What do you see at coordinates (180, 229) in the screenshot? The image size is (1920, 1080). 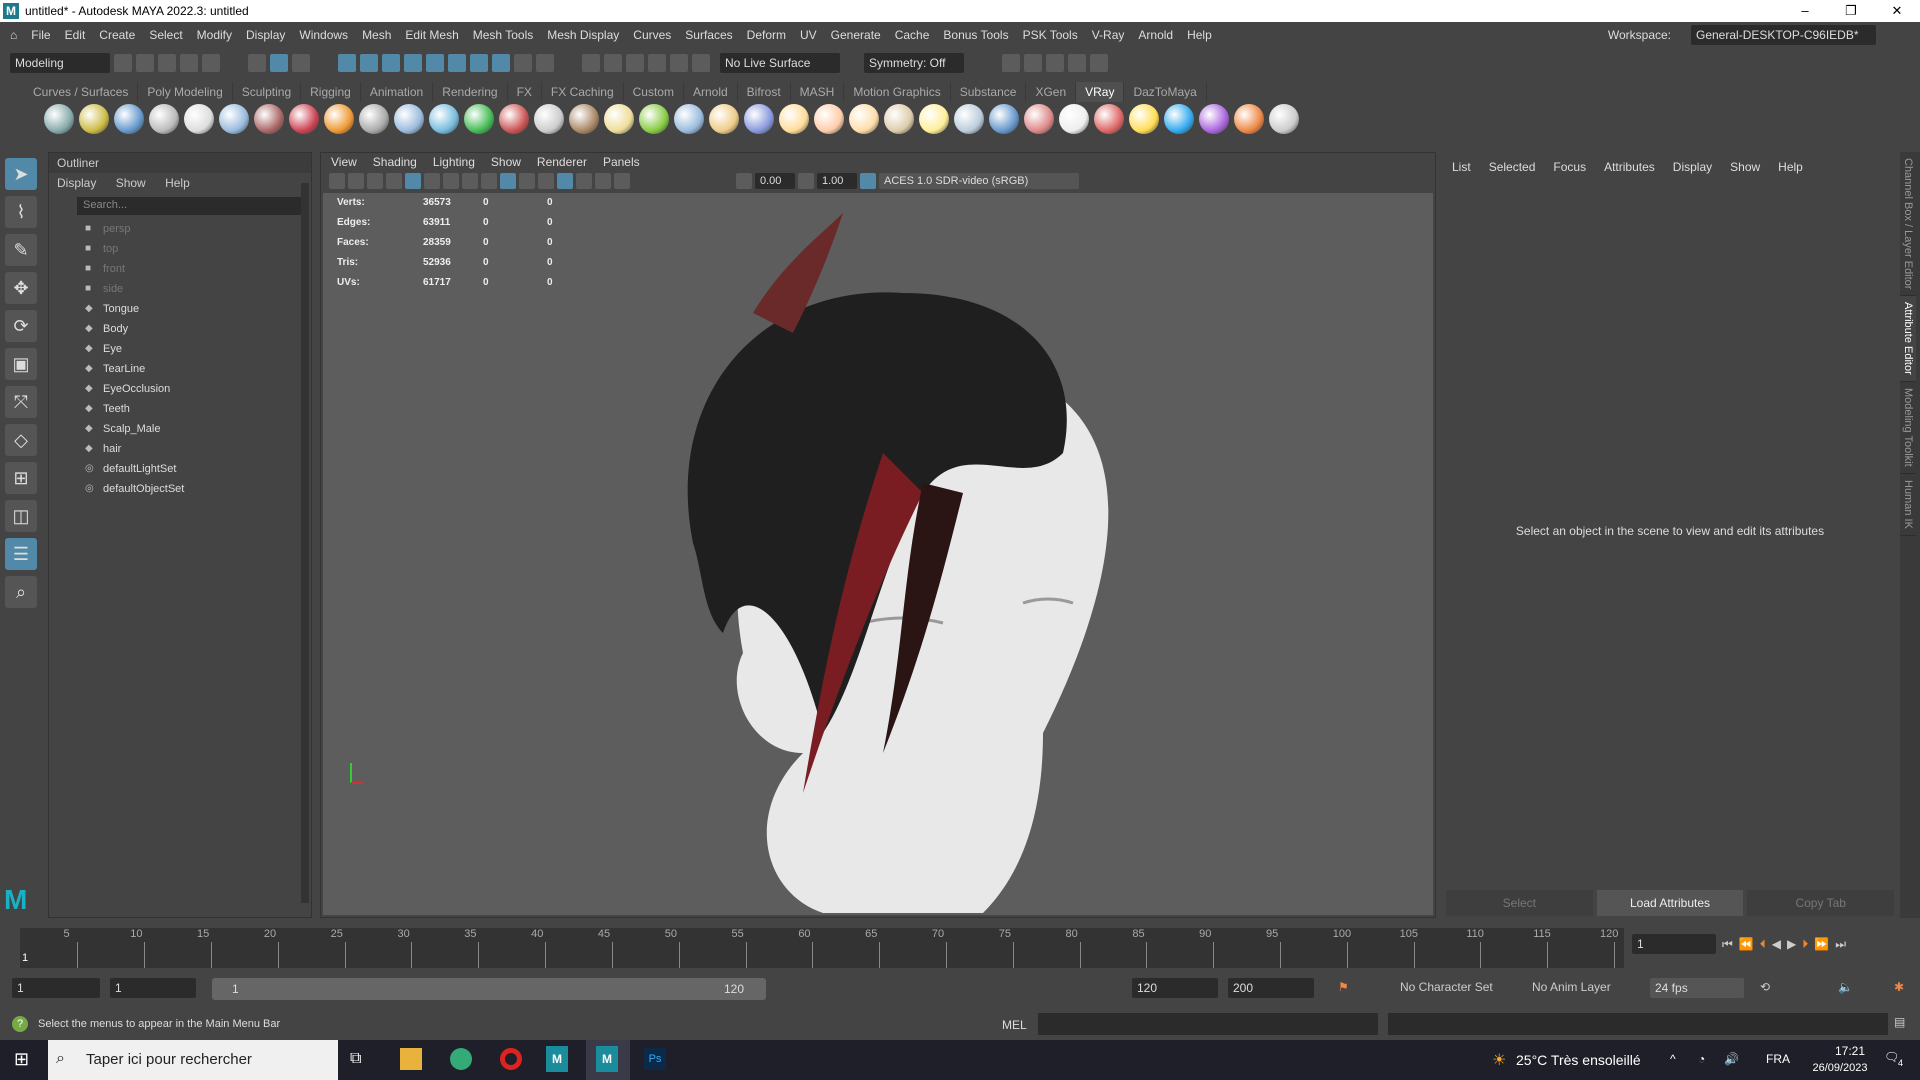 I see `outliner-item: ■ persp` at bounding box center [180, 229].